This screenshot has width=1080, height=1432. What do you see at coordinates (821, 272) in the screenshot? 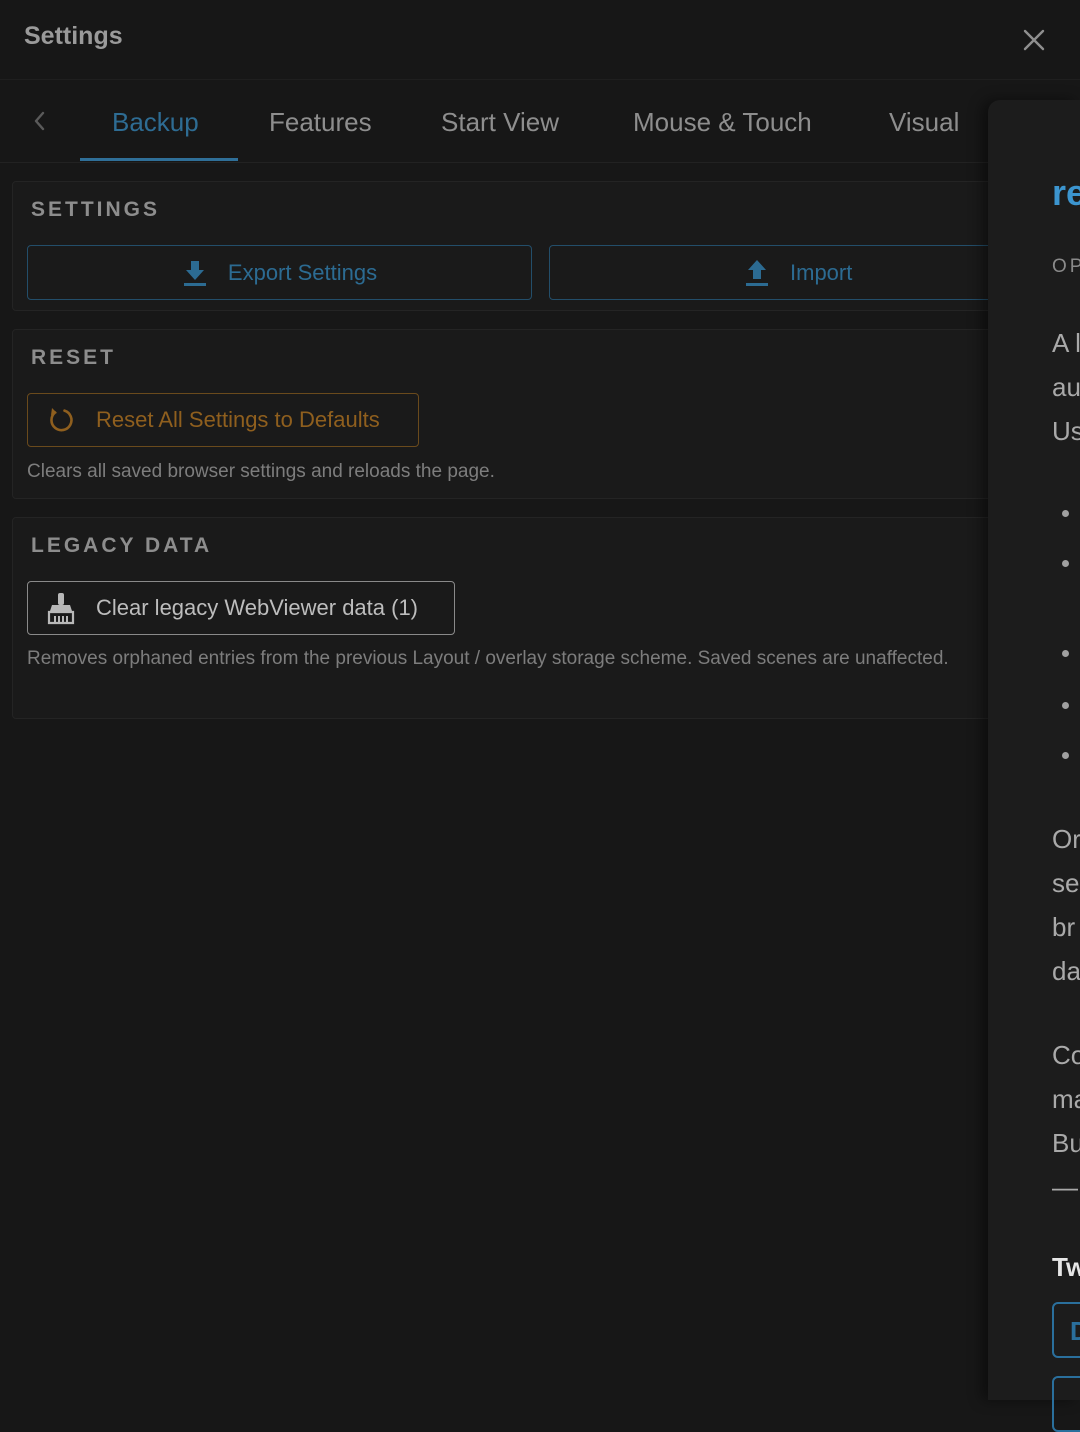
I see `import-label: Import` at bounding box center [821, 272].